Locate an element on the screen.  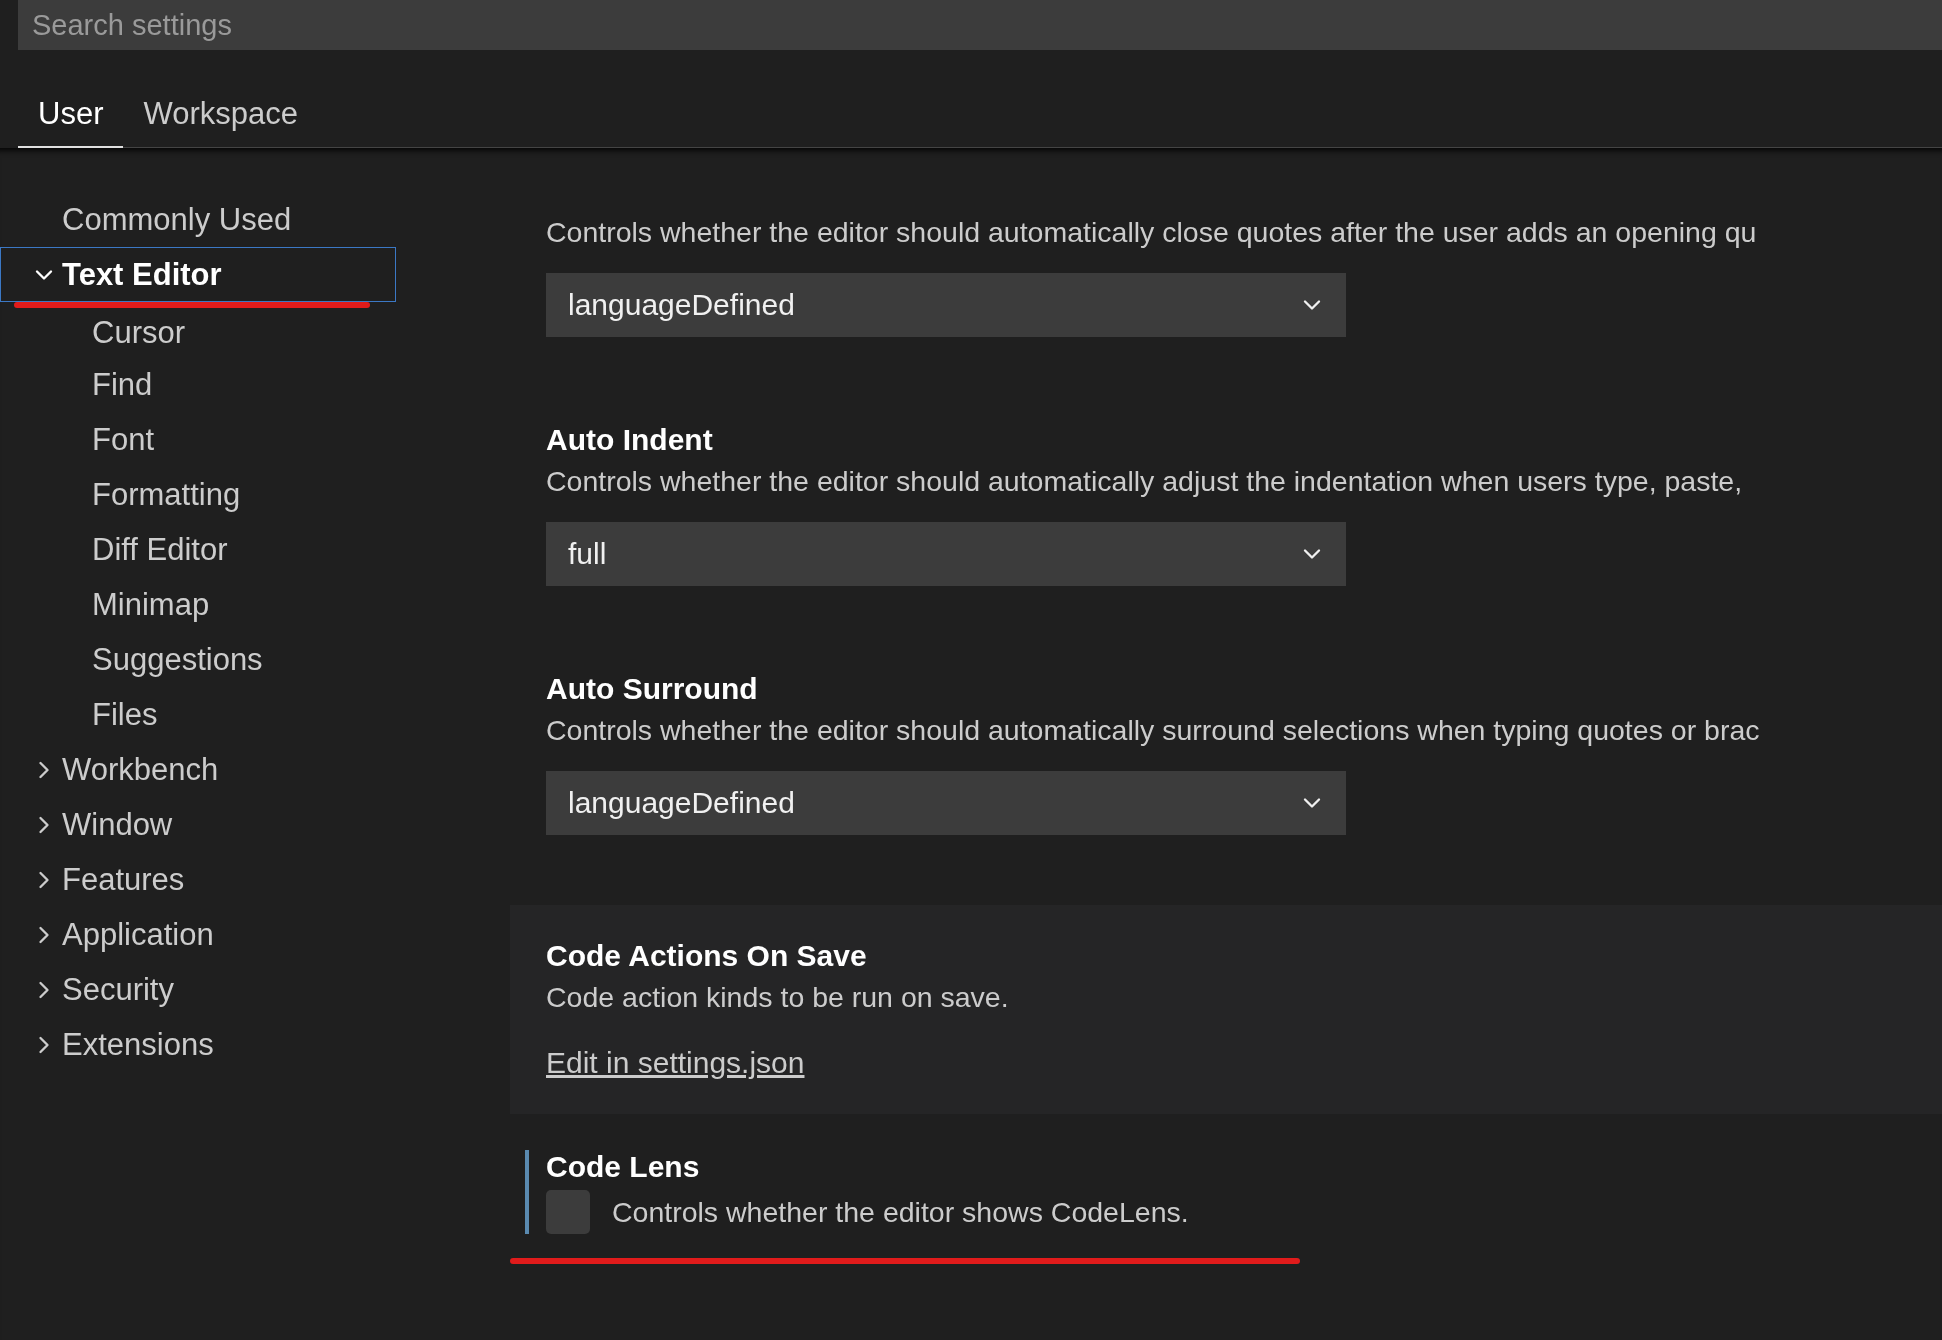
sidebar-item: Cursor is located at coordinates (198, 332).